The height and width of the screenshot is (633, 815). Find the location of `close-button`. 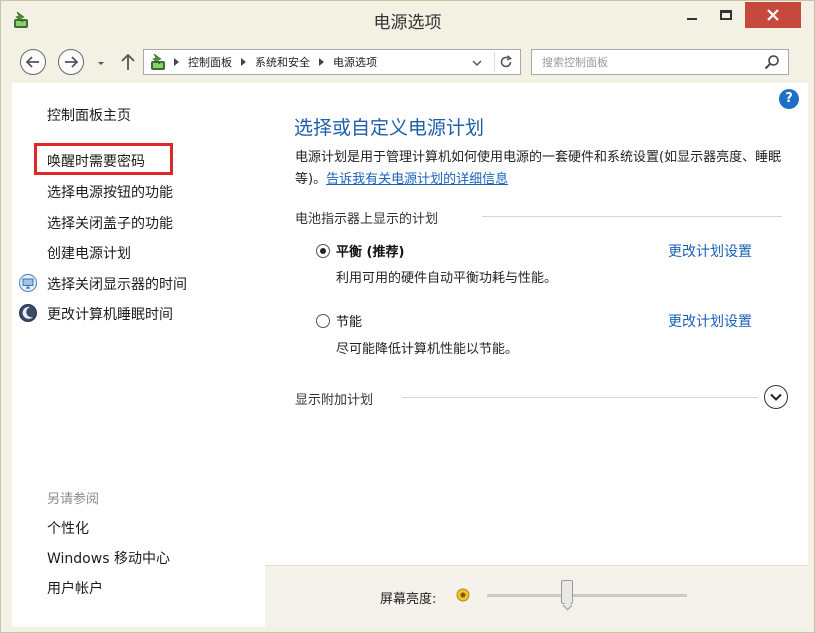

close-button is located at coordinates (773, 15).